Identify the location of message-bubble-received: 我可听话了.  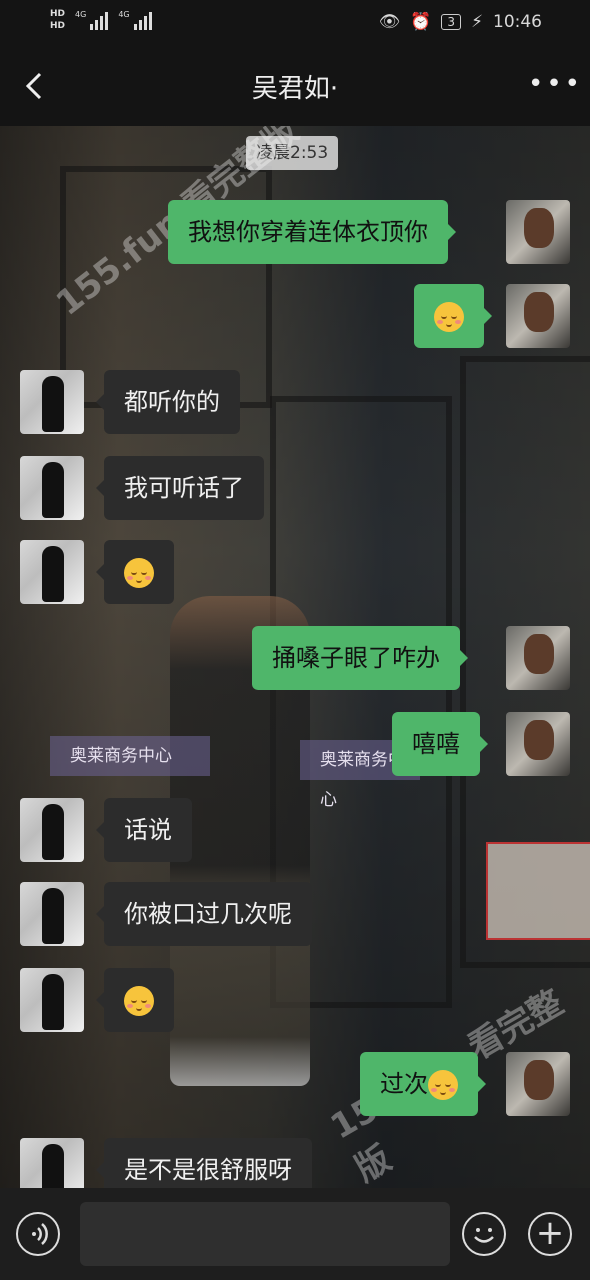
(180, 488).